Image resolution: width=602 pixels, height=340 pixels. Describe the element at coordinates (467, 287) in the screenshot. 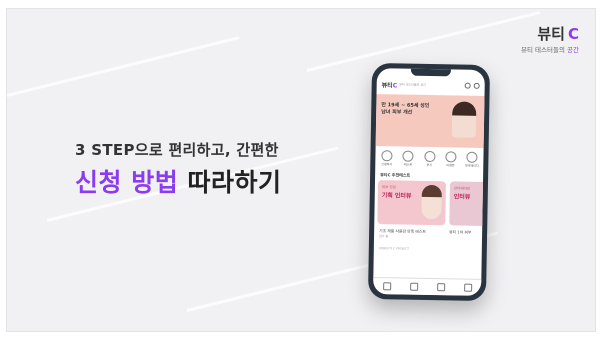

I see `profile-icon` at that location.